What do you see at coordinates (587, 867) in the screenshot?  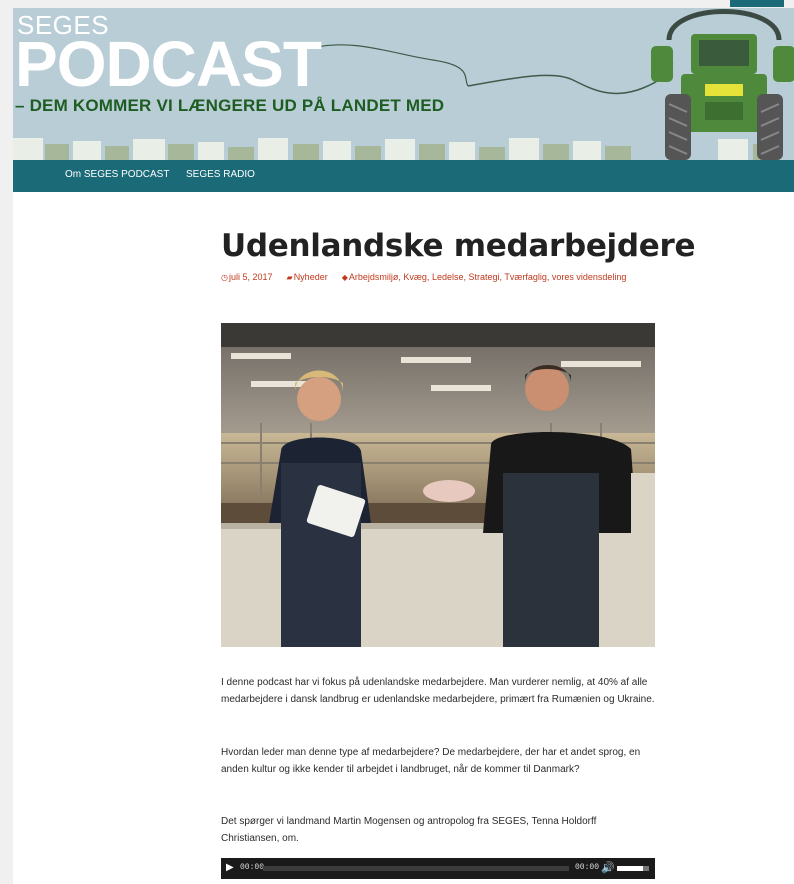 I see `duration-time: 00:00` at bounding box center [587, 867].